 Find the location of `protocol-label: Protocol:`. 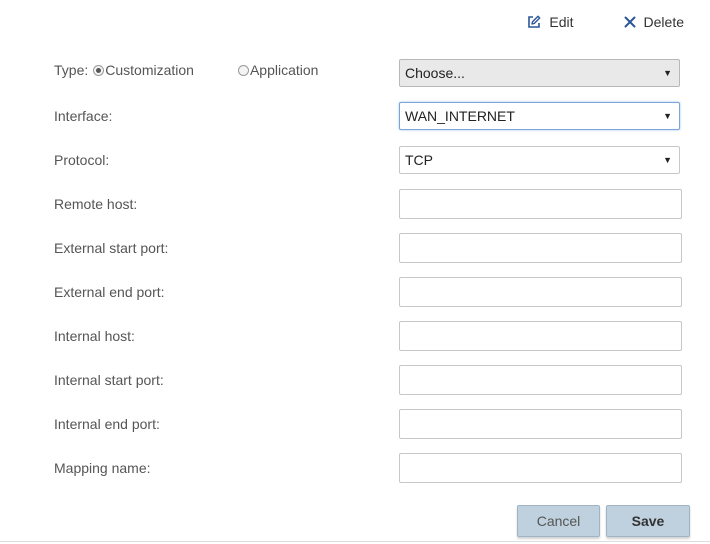

protocol-label: Protocol: is located at coordinates (82, 160).